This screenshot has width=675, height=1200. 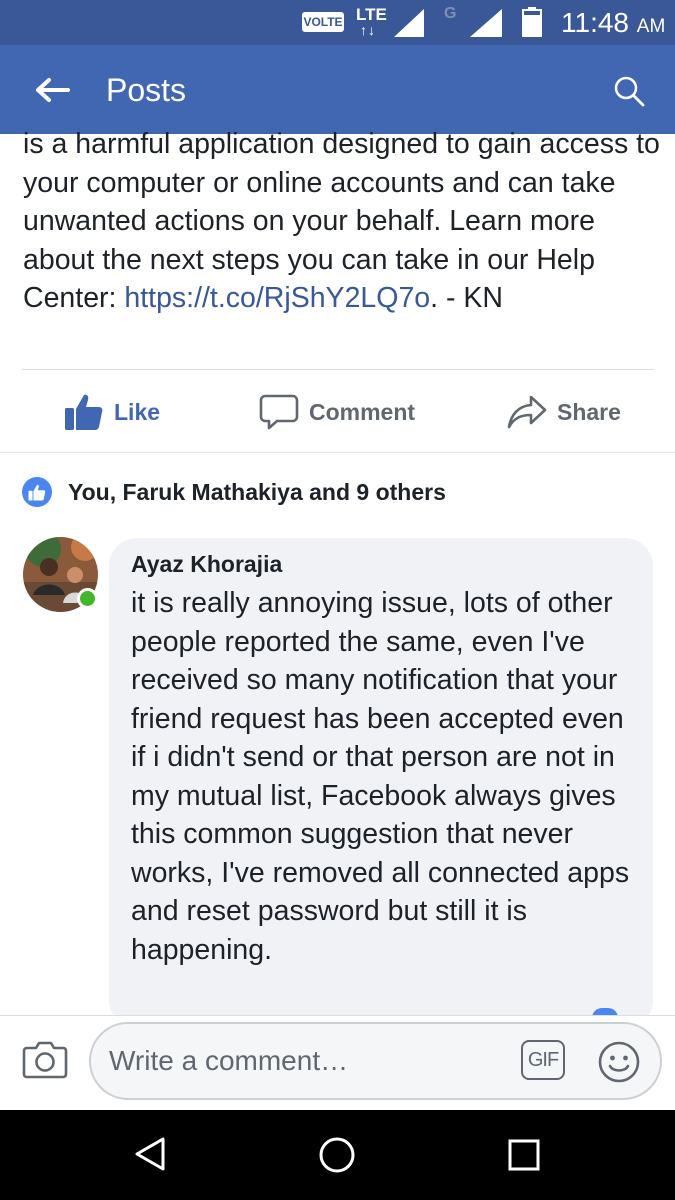 I want to click on emoji-icon, so click(x=619, y=1062).